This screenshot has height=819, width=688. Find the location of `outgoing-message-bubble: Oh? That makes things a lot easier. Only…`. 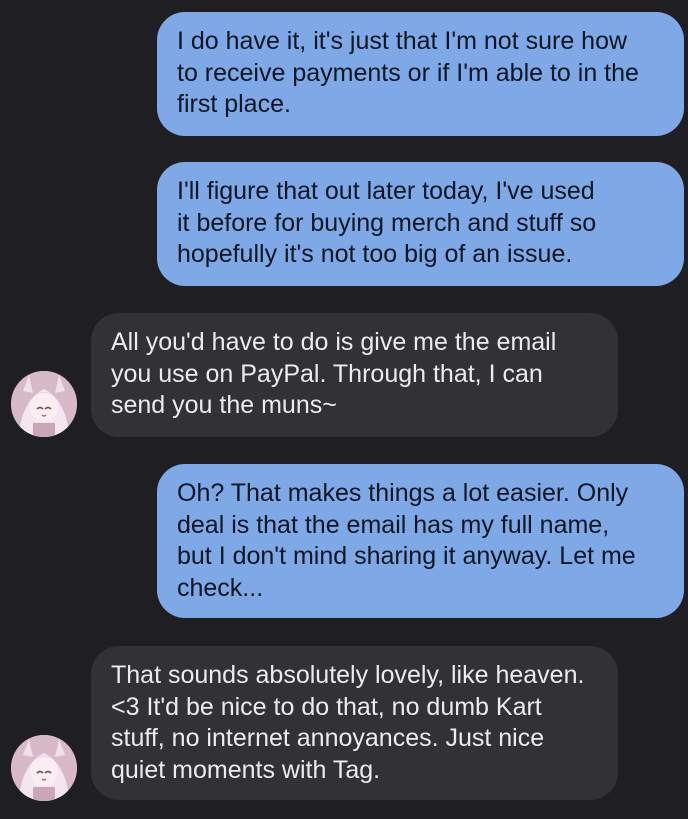

outgoing-message-bubble: Oh? That makes things a lot easier. Only… is located at coordinates (420, 541).